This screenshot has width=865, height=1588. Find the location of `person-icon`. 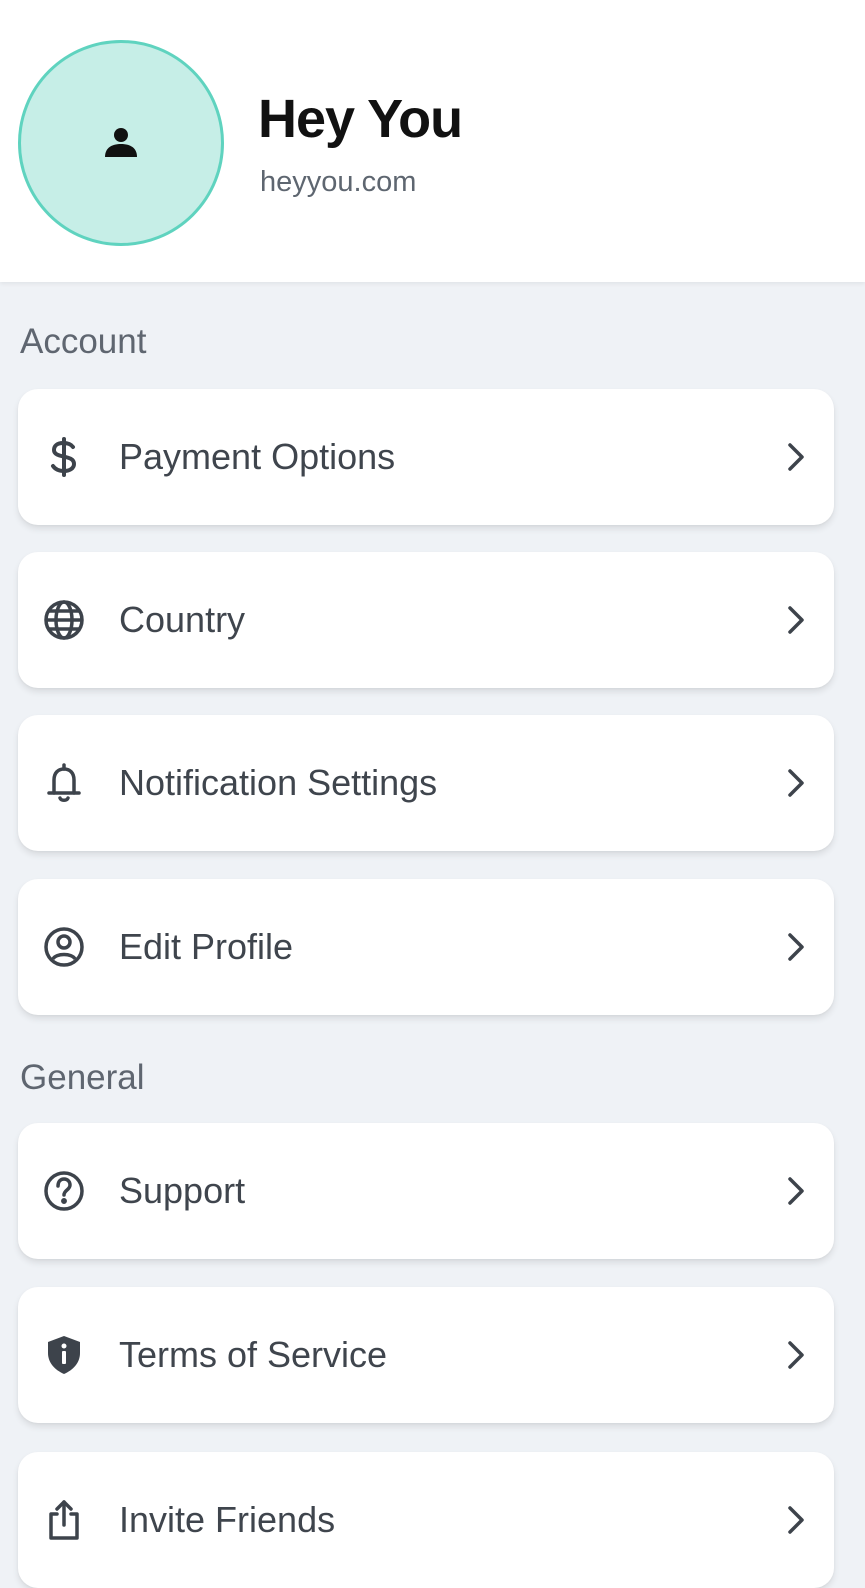

person-icon is located at coordinates (121, 142).